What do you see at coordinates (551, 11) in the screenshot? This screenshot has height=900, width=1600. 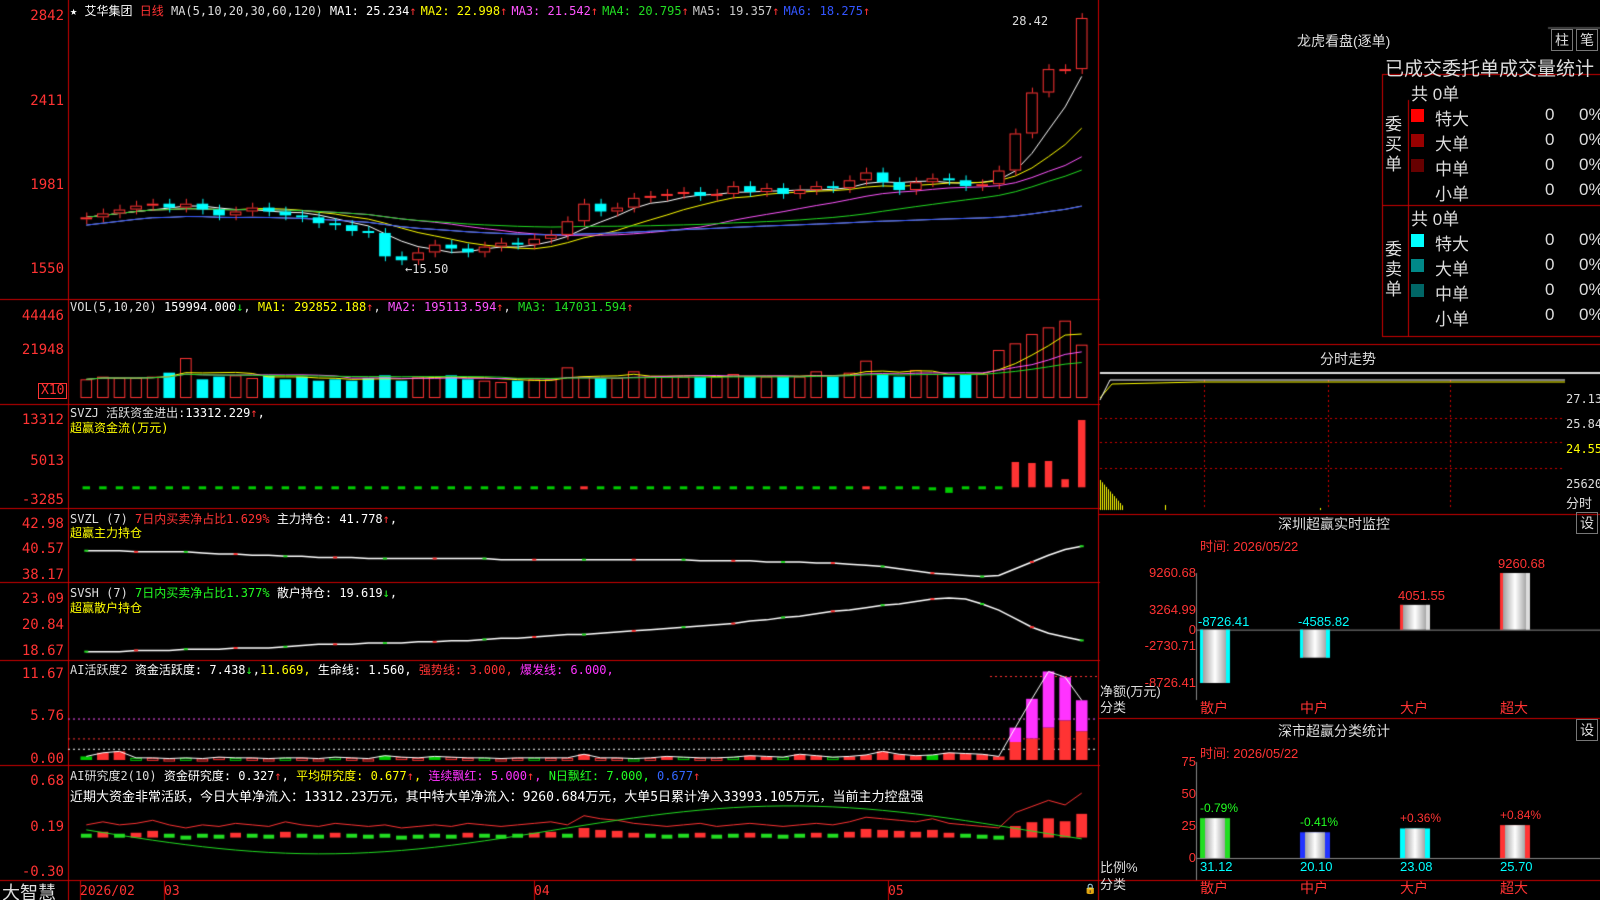 I see `ma-item-3: MA3: 21.542` at bounding box center [551, 11].